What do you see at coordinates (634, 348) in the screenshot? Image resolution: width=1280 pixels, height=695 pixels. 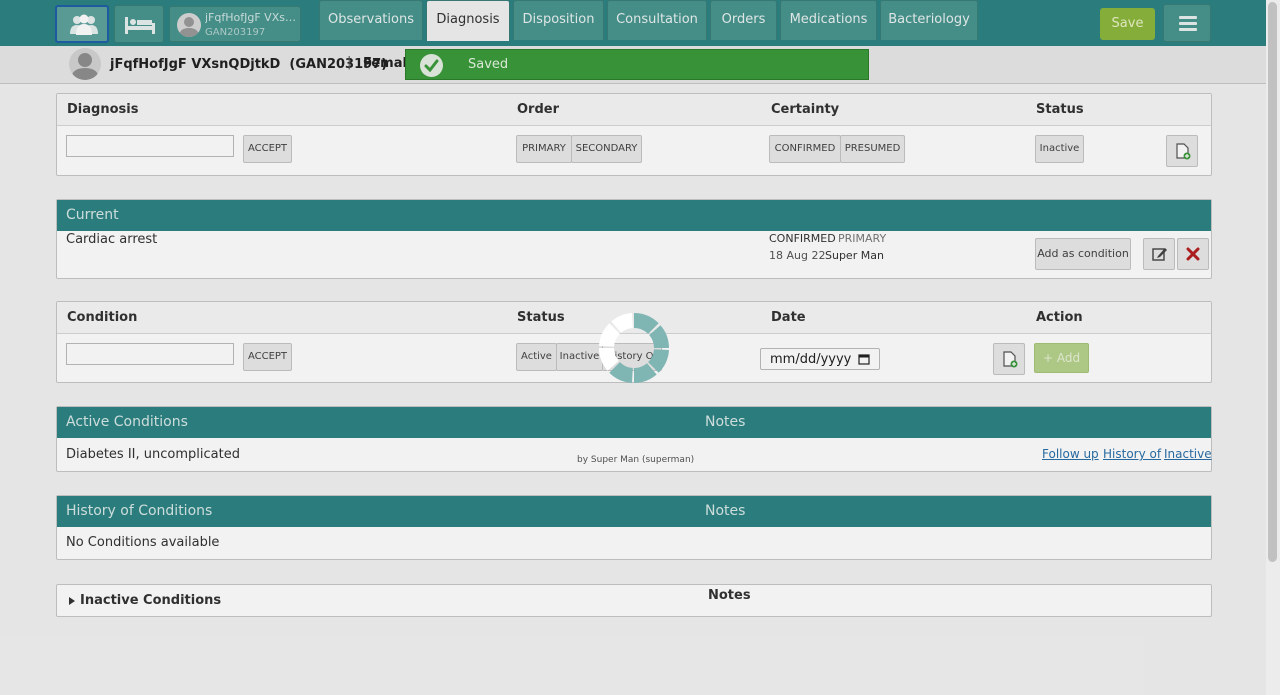 I see `loading-spinner-icon` at bounding box center [634, 348].